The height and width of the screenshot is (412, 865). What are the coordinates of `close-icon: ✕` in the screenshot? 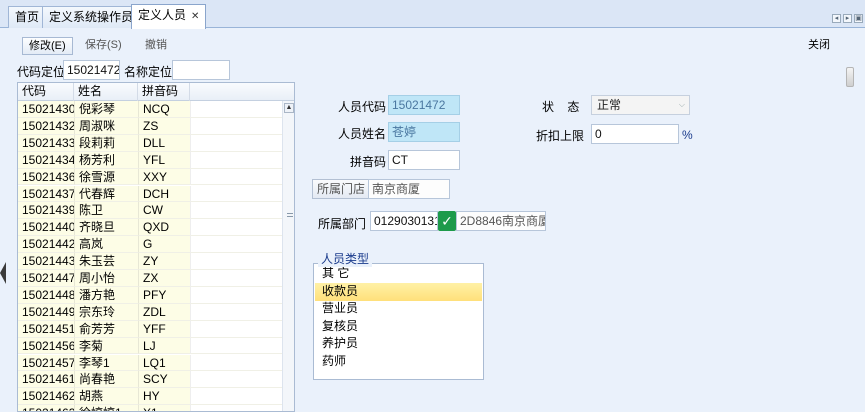 It's located at (195, 16).